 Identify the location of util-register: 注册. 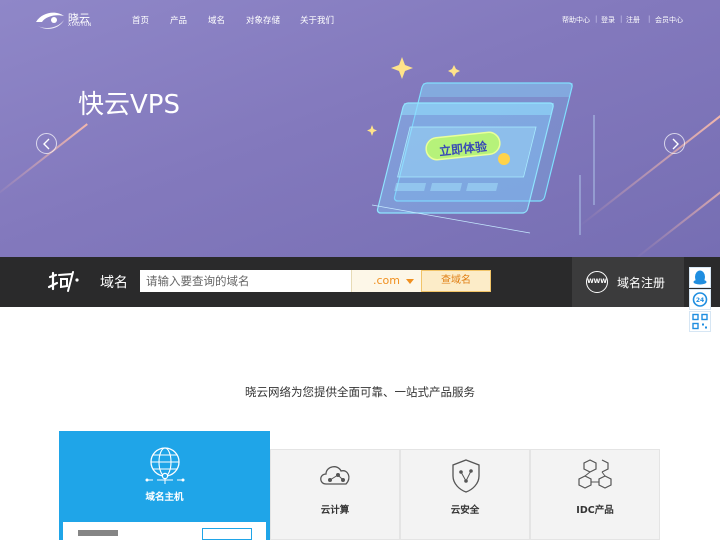
(633, 20).